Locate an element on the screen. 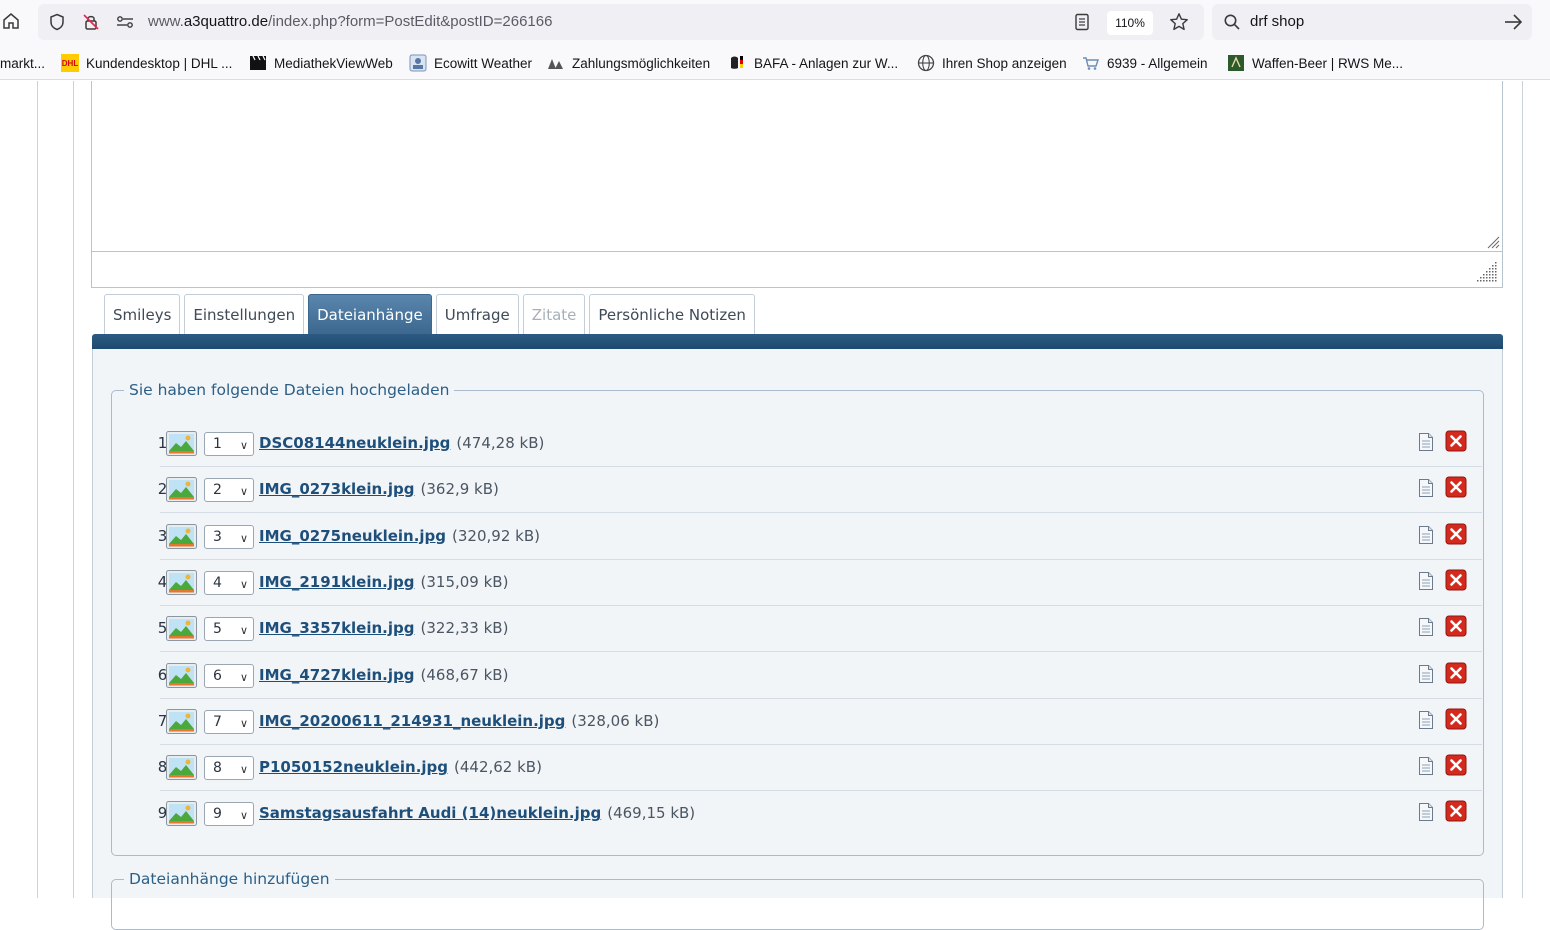  file-row: 8. 8 ∨ P1050152neuklein.jpg (442,62 kB) is located at coordinates (820, 768).